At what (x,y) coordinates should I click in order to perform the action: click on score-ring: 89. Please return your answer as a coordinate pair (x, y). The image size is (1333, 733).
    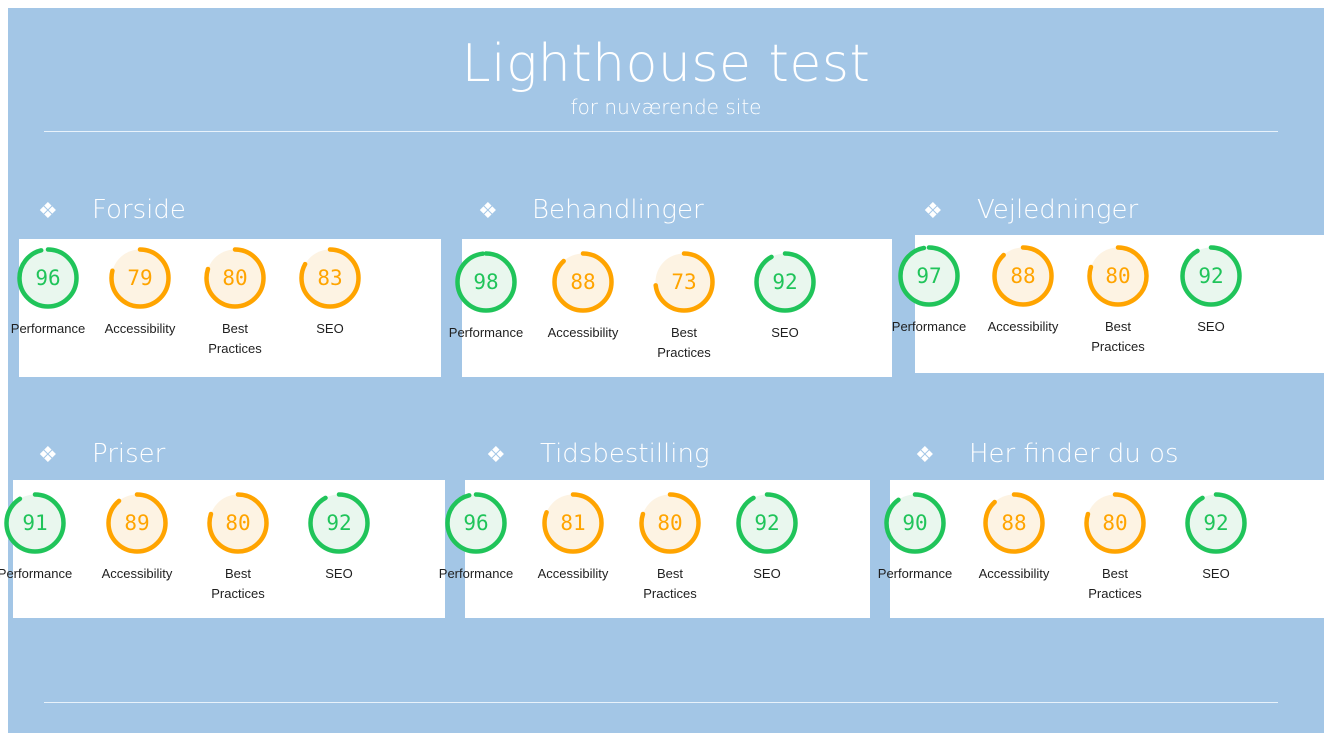
    Looking at the image, I should click on (137, 523).